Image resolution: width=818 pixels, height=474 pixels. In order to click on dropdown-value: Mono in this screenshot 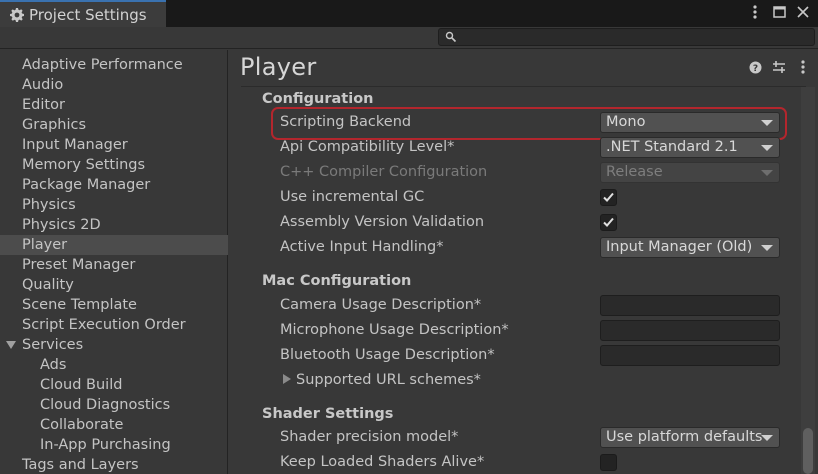, I will do `click(626, 122)`.